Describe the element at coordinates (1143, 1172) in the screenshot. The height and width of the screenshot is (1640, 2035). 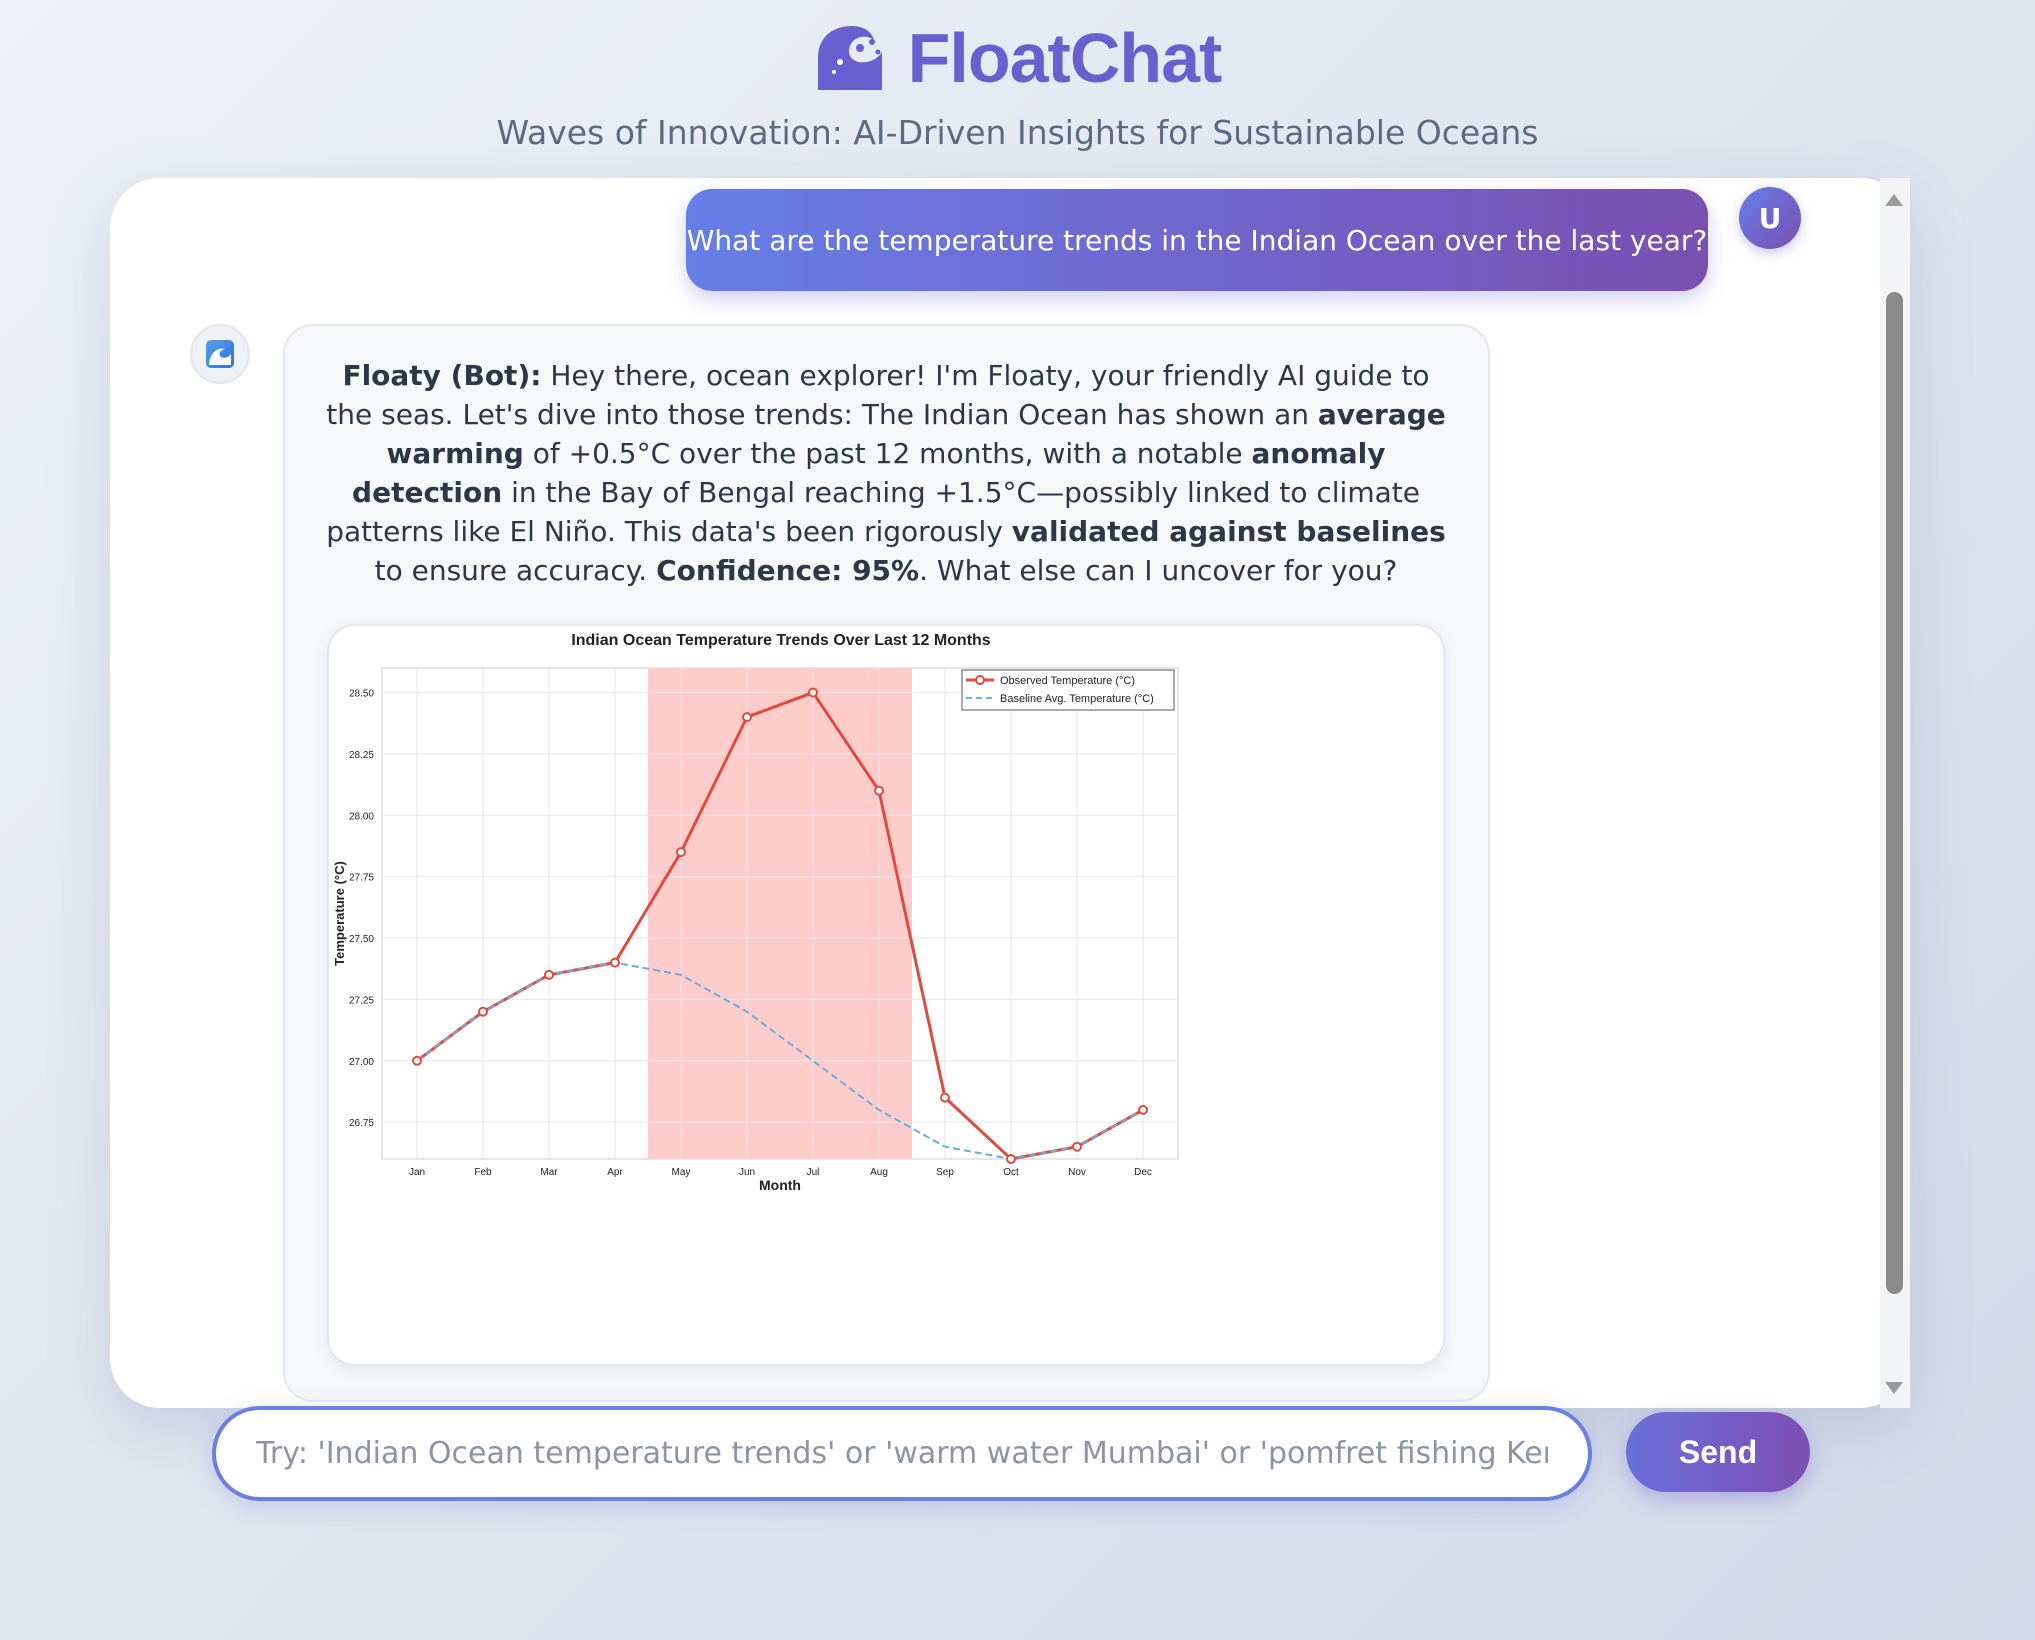
I see `x-tick-label: Dec` at that location.